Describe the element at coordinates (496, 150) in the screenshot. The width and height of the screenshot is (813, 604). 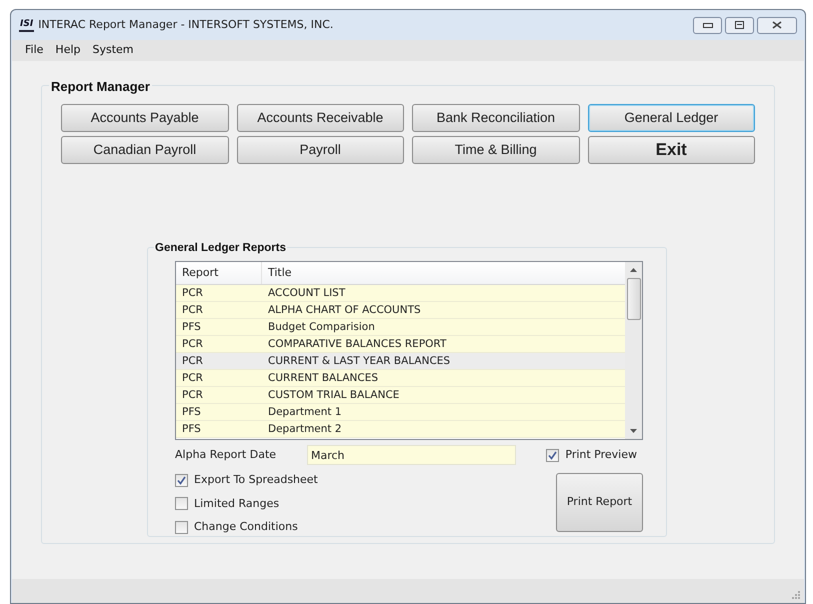
I see `module-button: Time & Billing` at that location.